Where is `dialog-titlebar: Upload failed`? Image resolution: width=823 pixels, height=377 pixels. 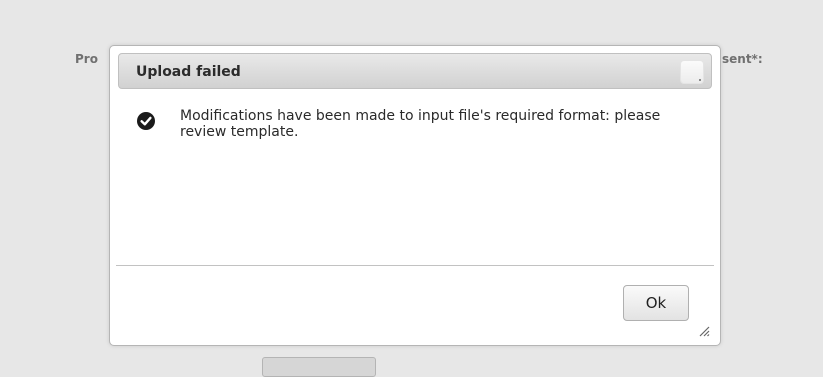 dialog-titlebar: Upload failed is located at coordinates (415, 71).